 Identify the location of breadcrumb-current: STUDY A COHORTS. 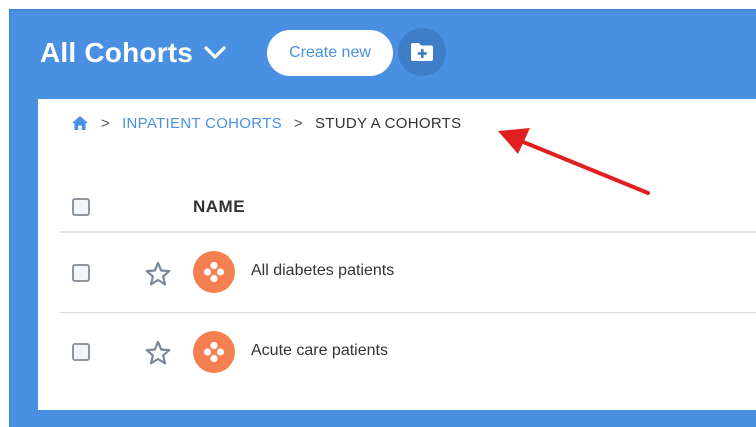
(388, 123).